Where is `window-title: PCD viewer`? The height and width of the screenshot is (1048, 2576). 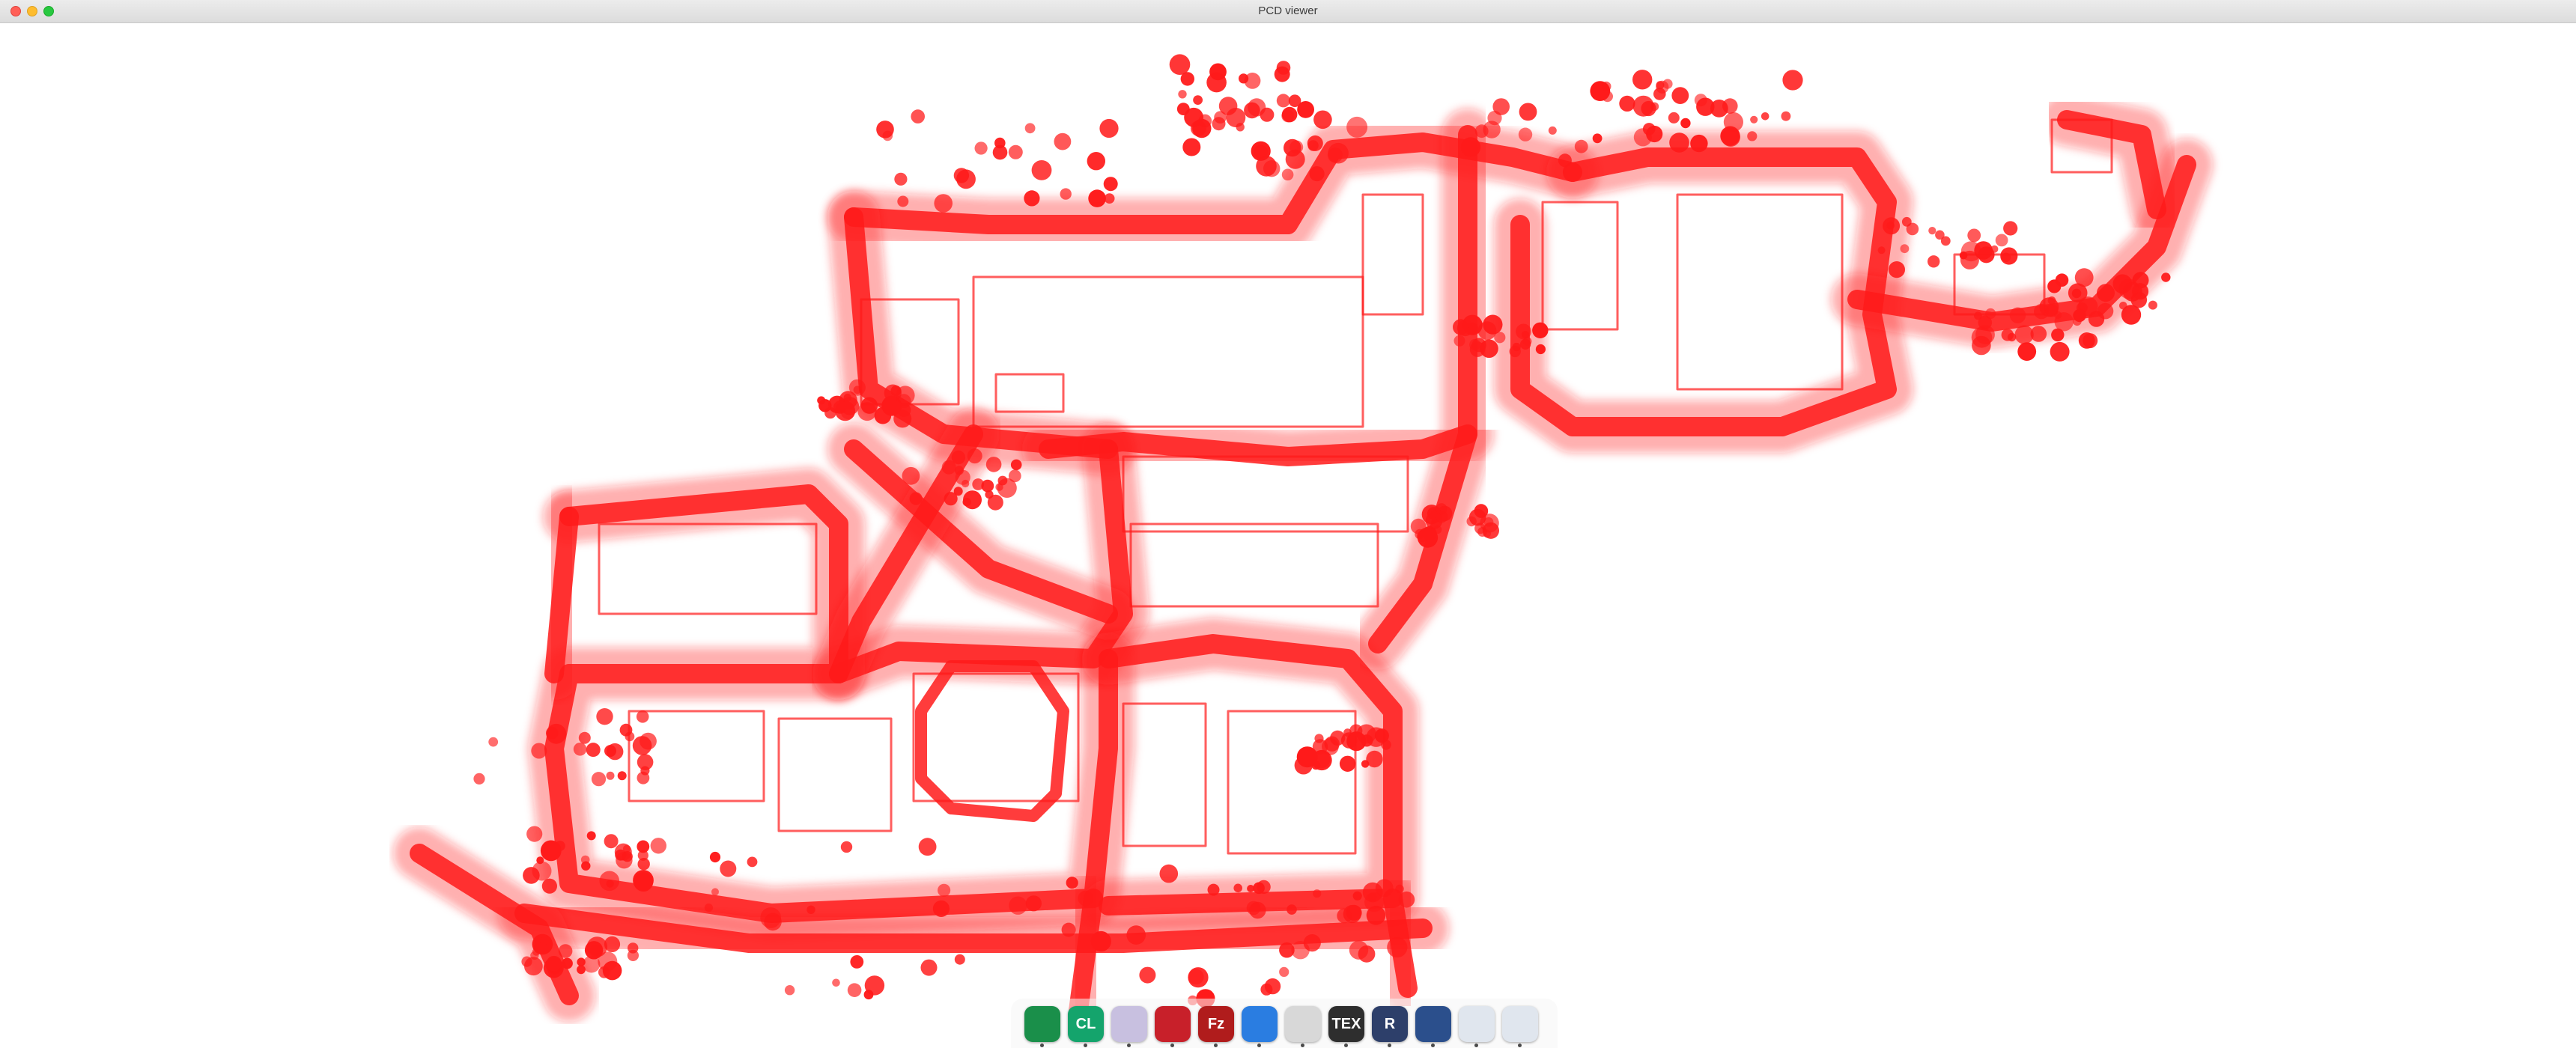
window-title: PCD viewer is located at coordinates (1288, 10).